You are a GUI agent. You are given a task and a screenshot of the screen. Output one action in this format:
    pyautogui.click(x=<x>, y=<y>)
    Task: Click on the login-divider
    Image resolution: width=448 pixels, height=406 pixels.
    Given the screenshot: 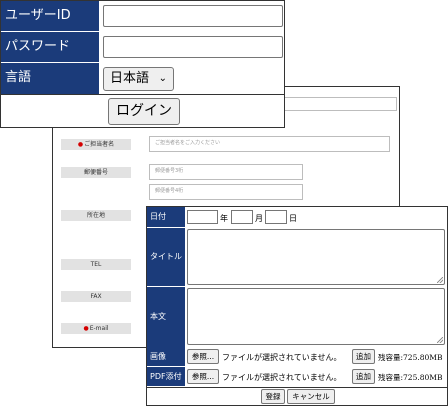 What is the action you would take?
    pyautogui.click(x=142, y=94)
    